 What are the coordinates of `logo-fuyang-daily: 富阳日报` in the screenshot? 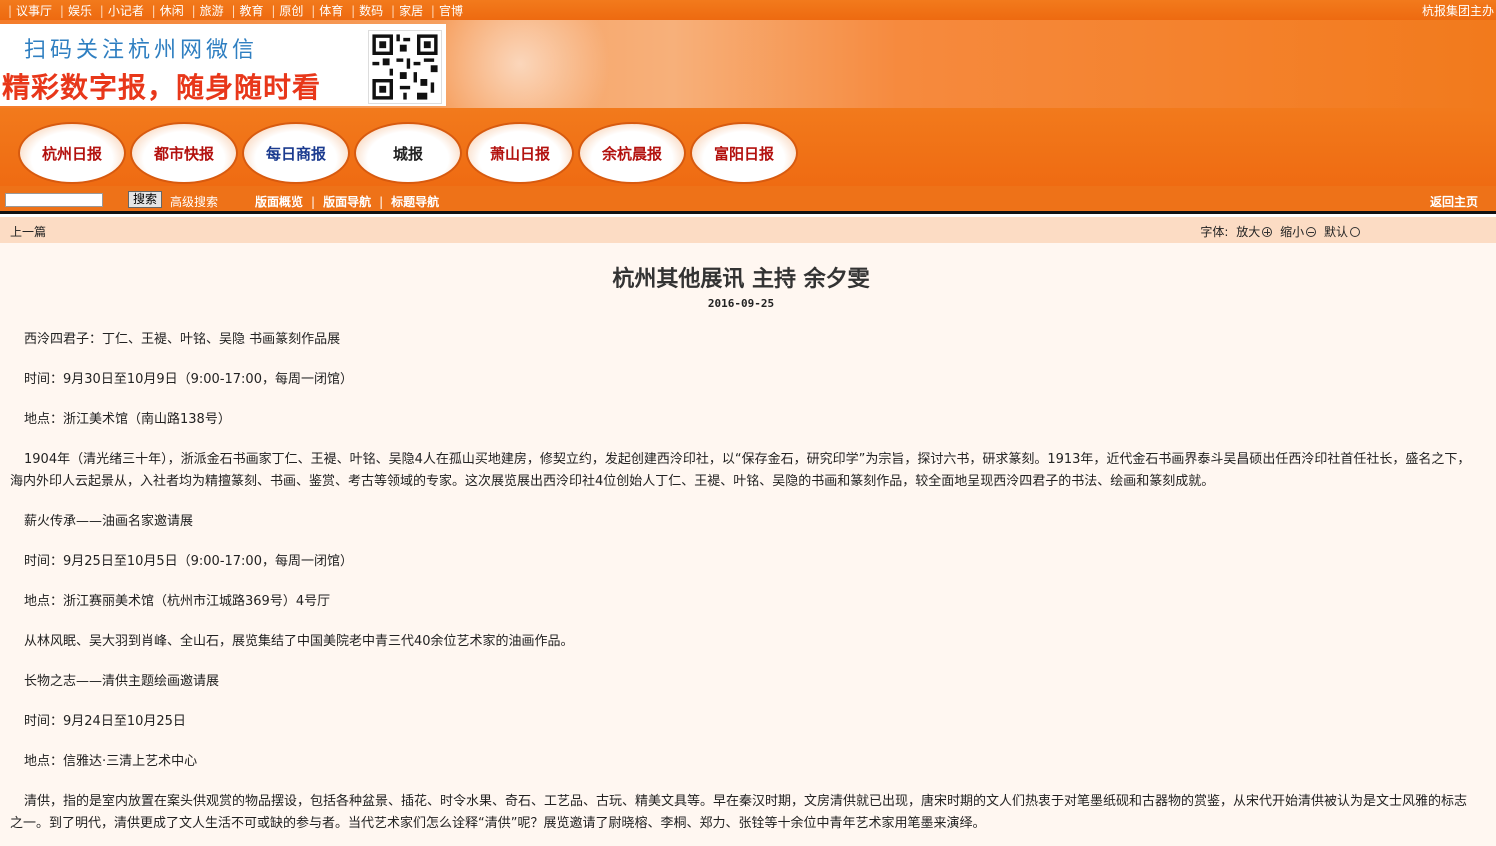 It's located at (744, 153).